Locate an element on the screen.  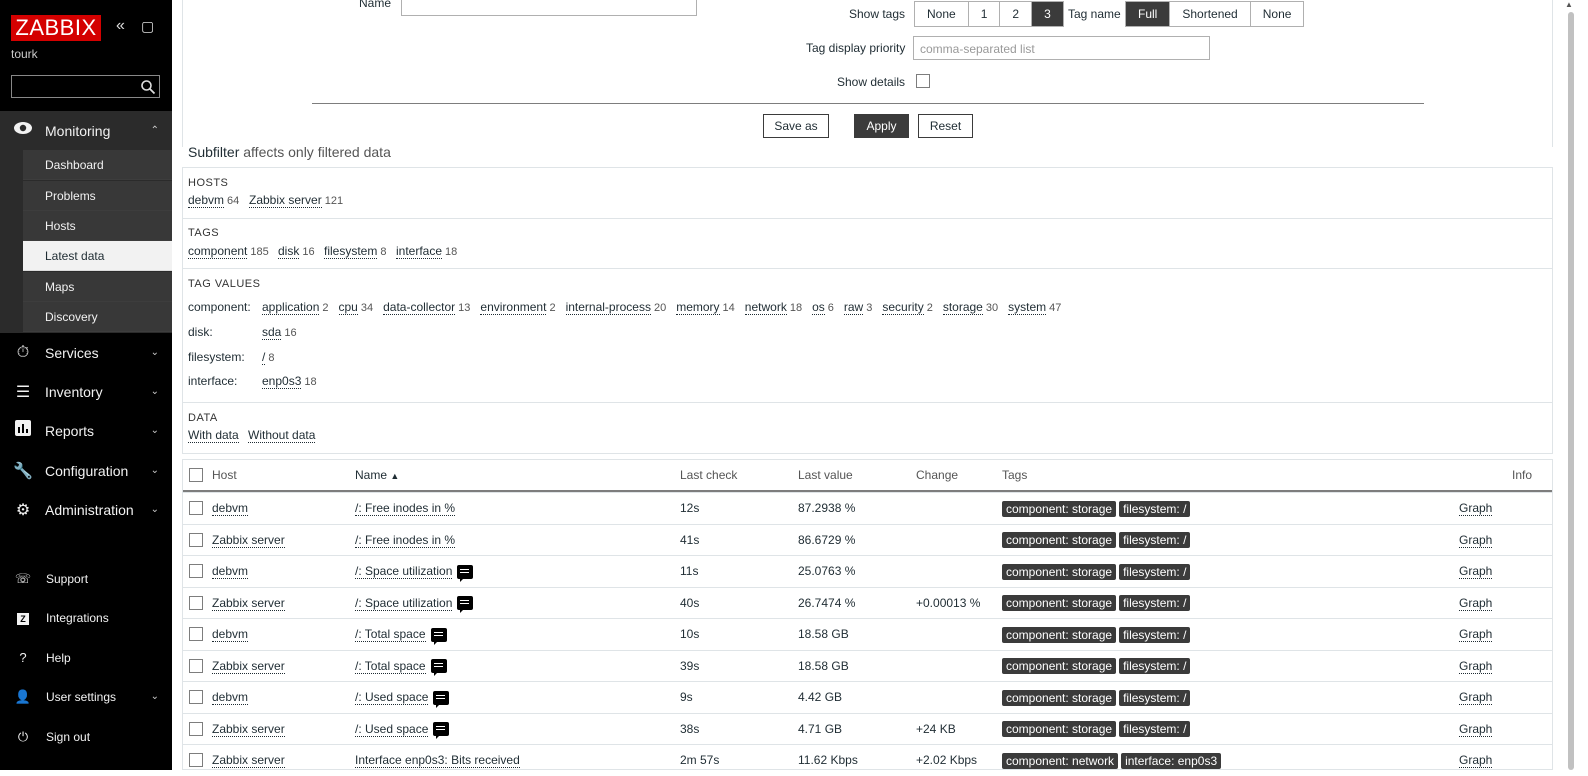
tag-value: security 2 is located at coordinates (907, 307).